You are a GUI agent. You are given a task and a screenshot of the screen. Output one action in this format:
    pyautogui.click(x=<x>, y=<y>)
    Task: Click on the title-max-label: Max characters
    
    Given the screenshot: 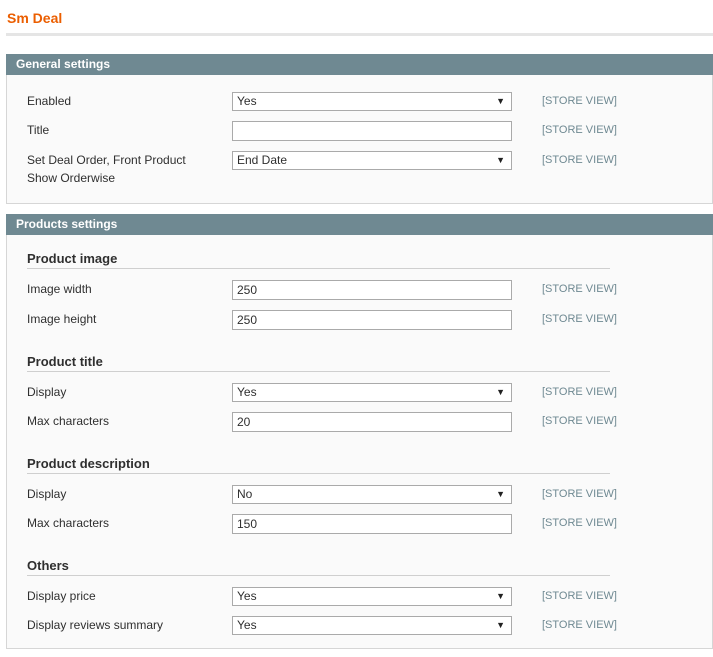 What is the action you would take?
    pyautogui.click(x=68, y=421)
    